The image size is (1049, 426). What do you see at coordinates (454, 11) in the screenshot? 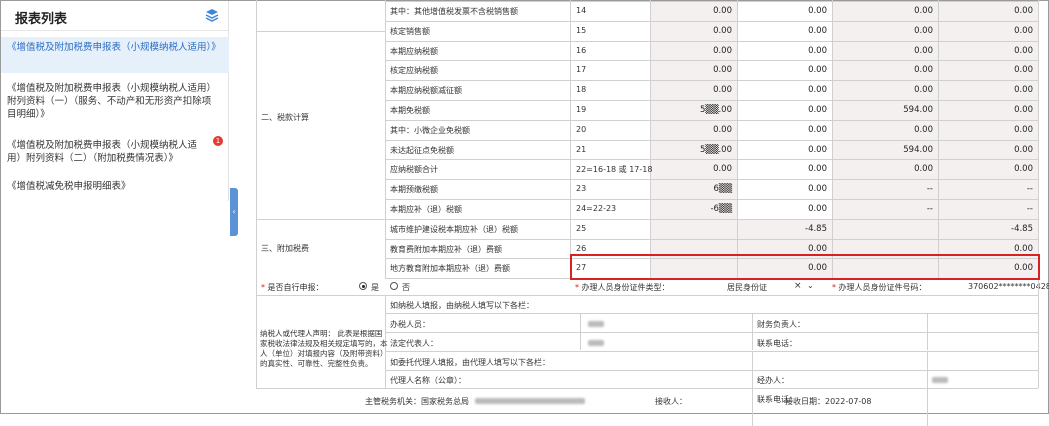
I see `row-label: 其中：其他增值税发票不含税销售额` at bounding box center [454, 11].